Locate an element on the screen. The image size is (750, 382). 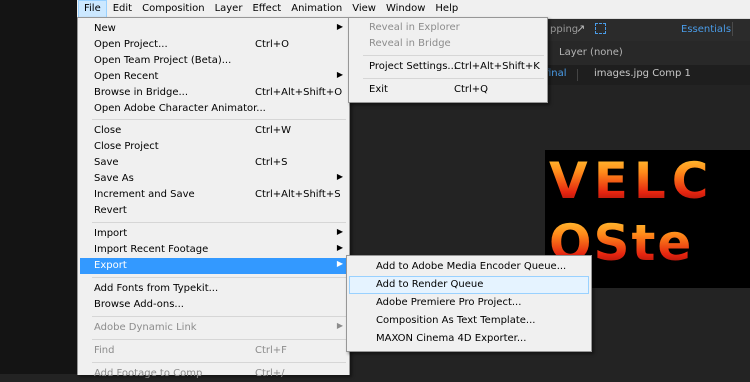
menu-item-exit: Exit Ctrl+Q is located at coordinates (448, 90).